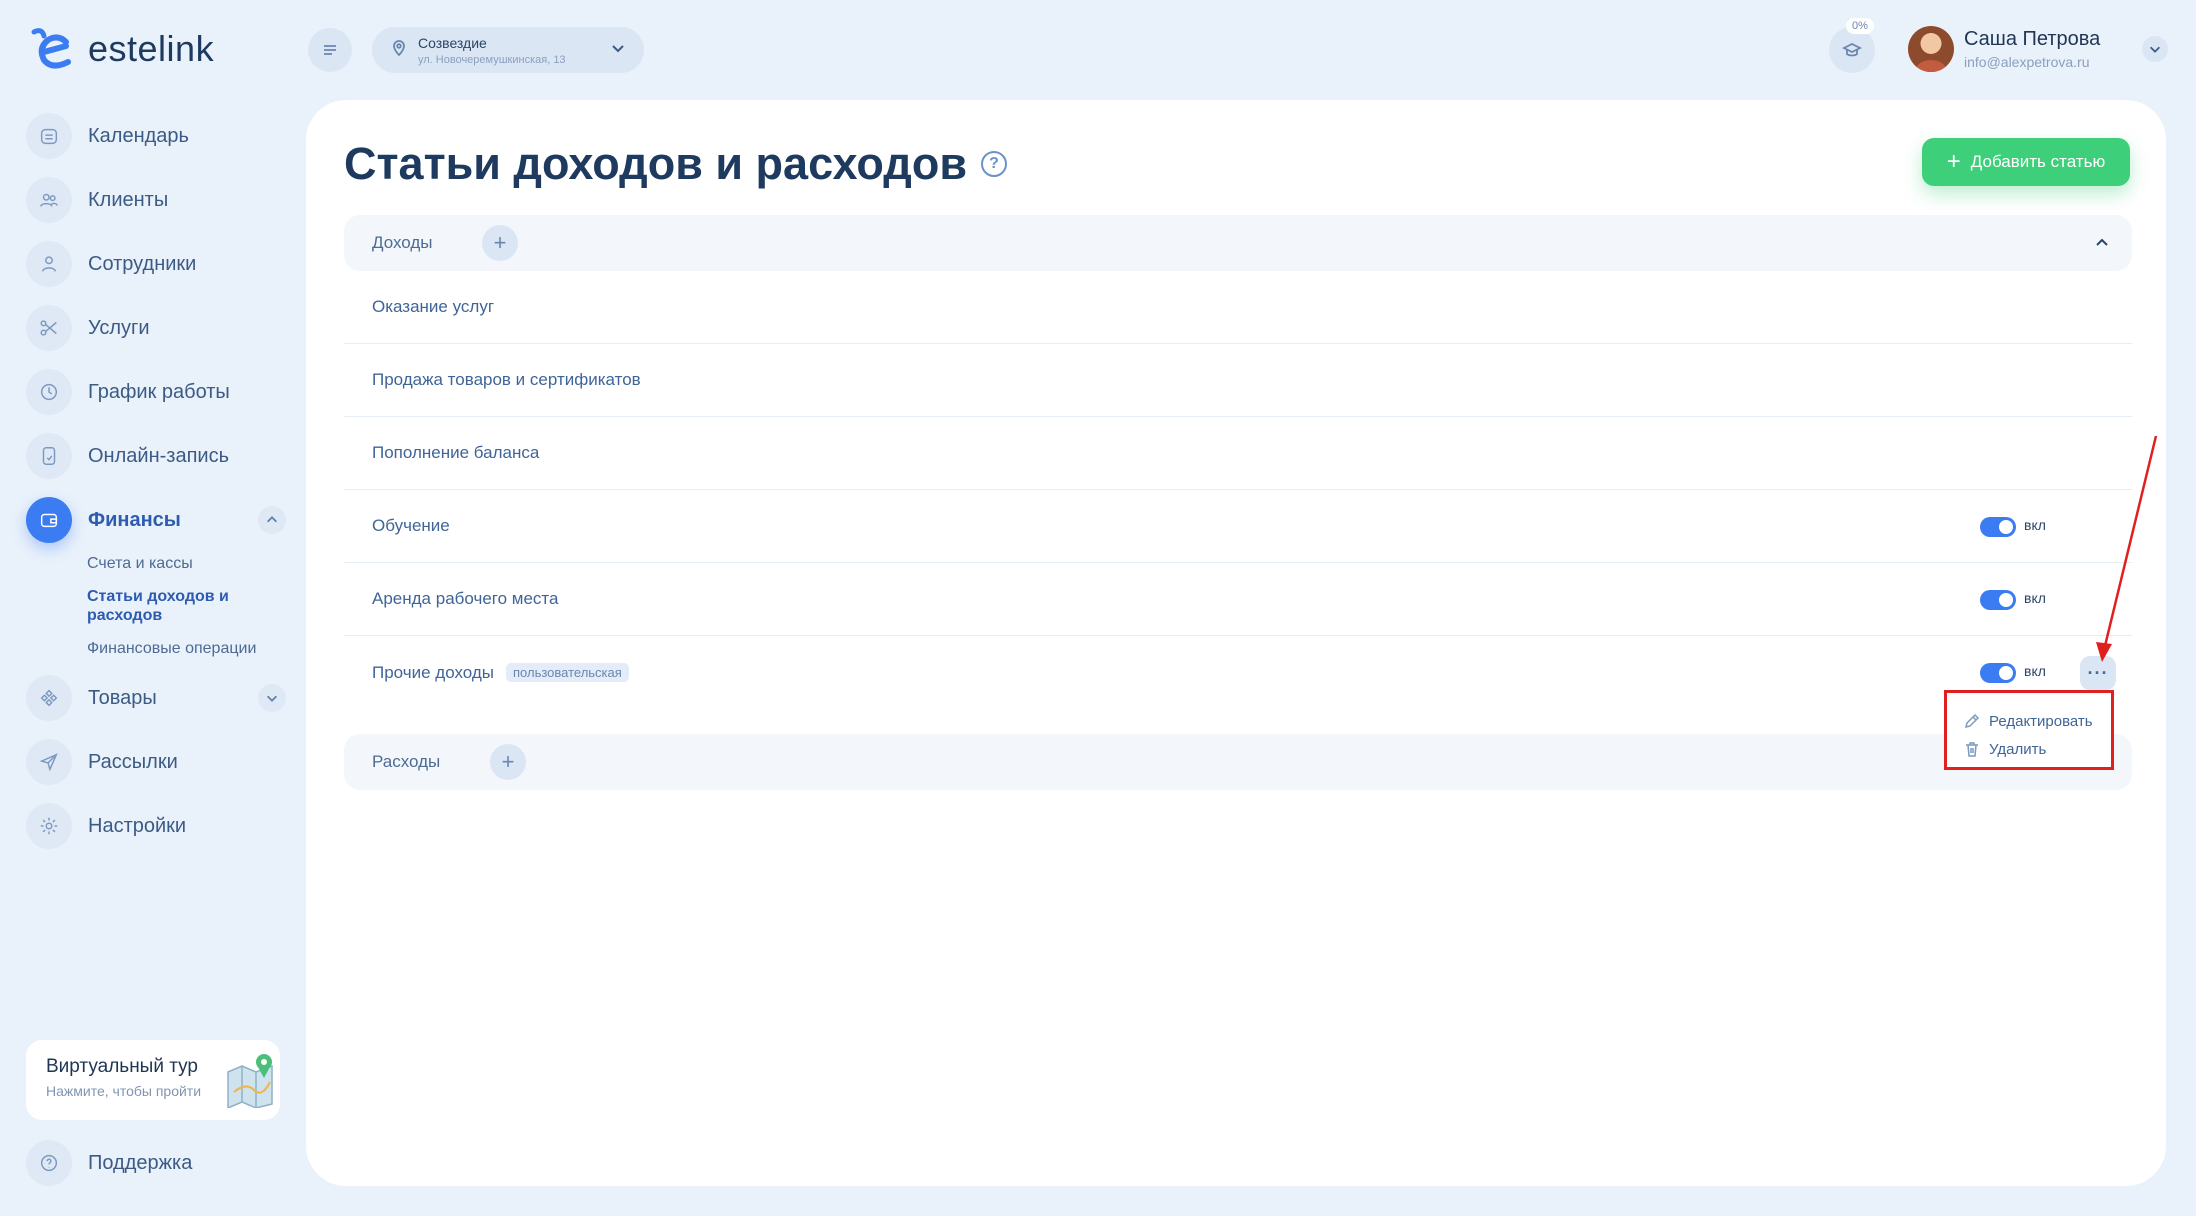 The height and width of the screenshot is (1216, 2196). I want to click on help-icon: ?, so click(994, 164).